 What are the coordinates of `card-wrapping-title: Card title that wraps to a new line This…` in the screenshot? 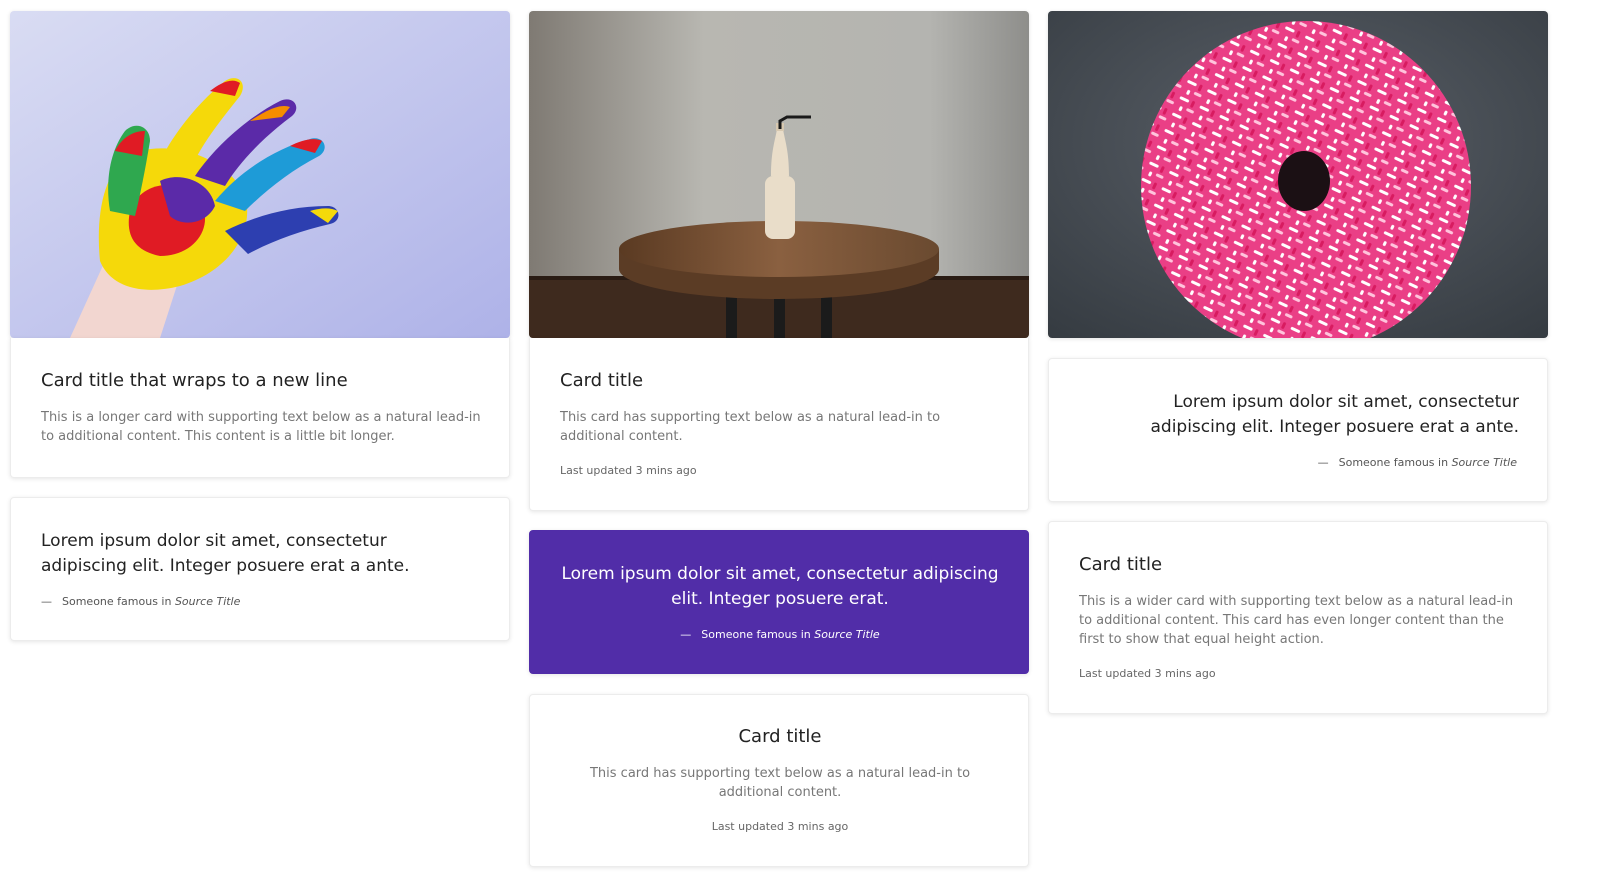 It's located at (260, 408).